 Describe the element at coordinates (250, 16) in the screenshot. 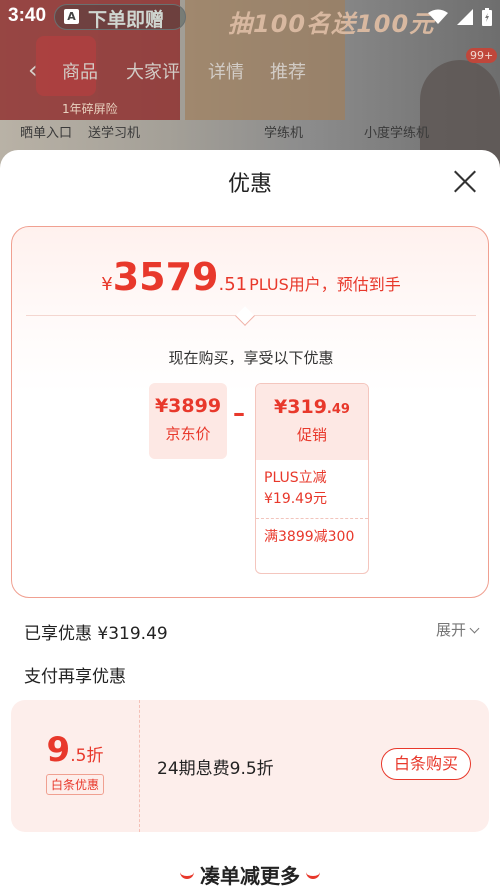

I see `status-bar: 下单即赠 3:40 A` at that location.